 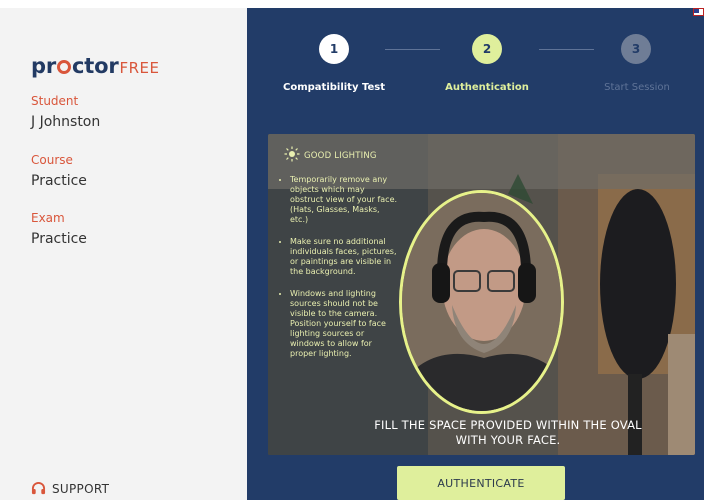 What do you see at coordinates (43, 66) in the screenshot?
I see `logo-text-pr: pr` at bounding box center [43, 66].